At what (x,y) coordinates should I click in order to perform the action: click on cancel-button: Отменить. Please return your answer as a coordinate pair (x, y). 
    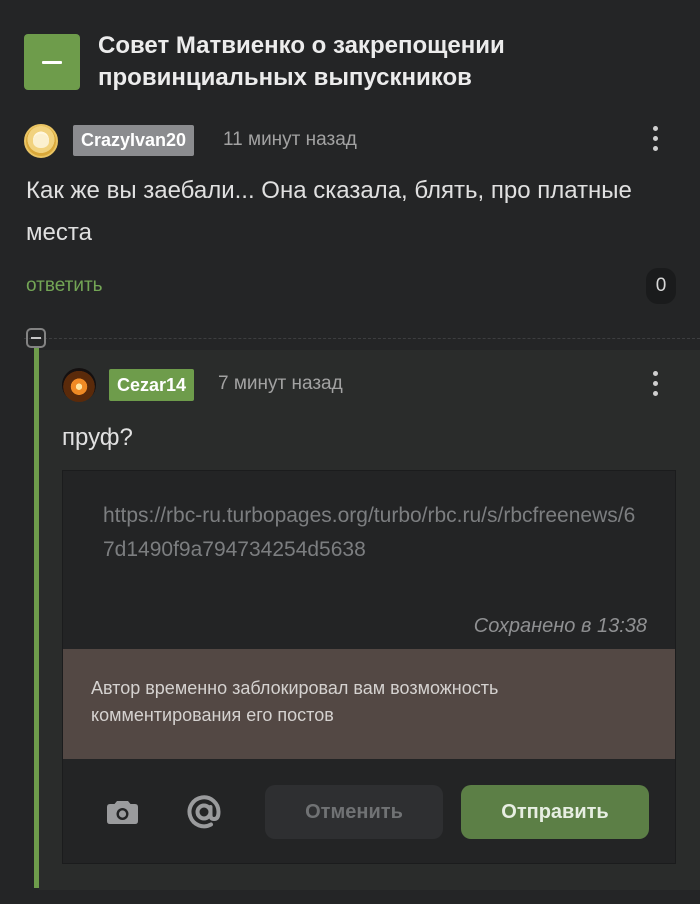
    Looking at the image, I should click on (354, 812).